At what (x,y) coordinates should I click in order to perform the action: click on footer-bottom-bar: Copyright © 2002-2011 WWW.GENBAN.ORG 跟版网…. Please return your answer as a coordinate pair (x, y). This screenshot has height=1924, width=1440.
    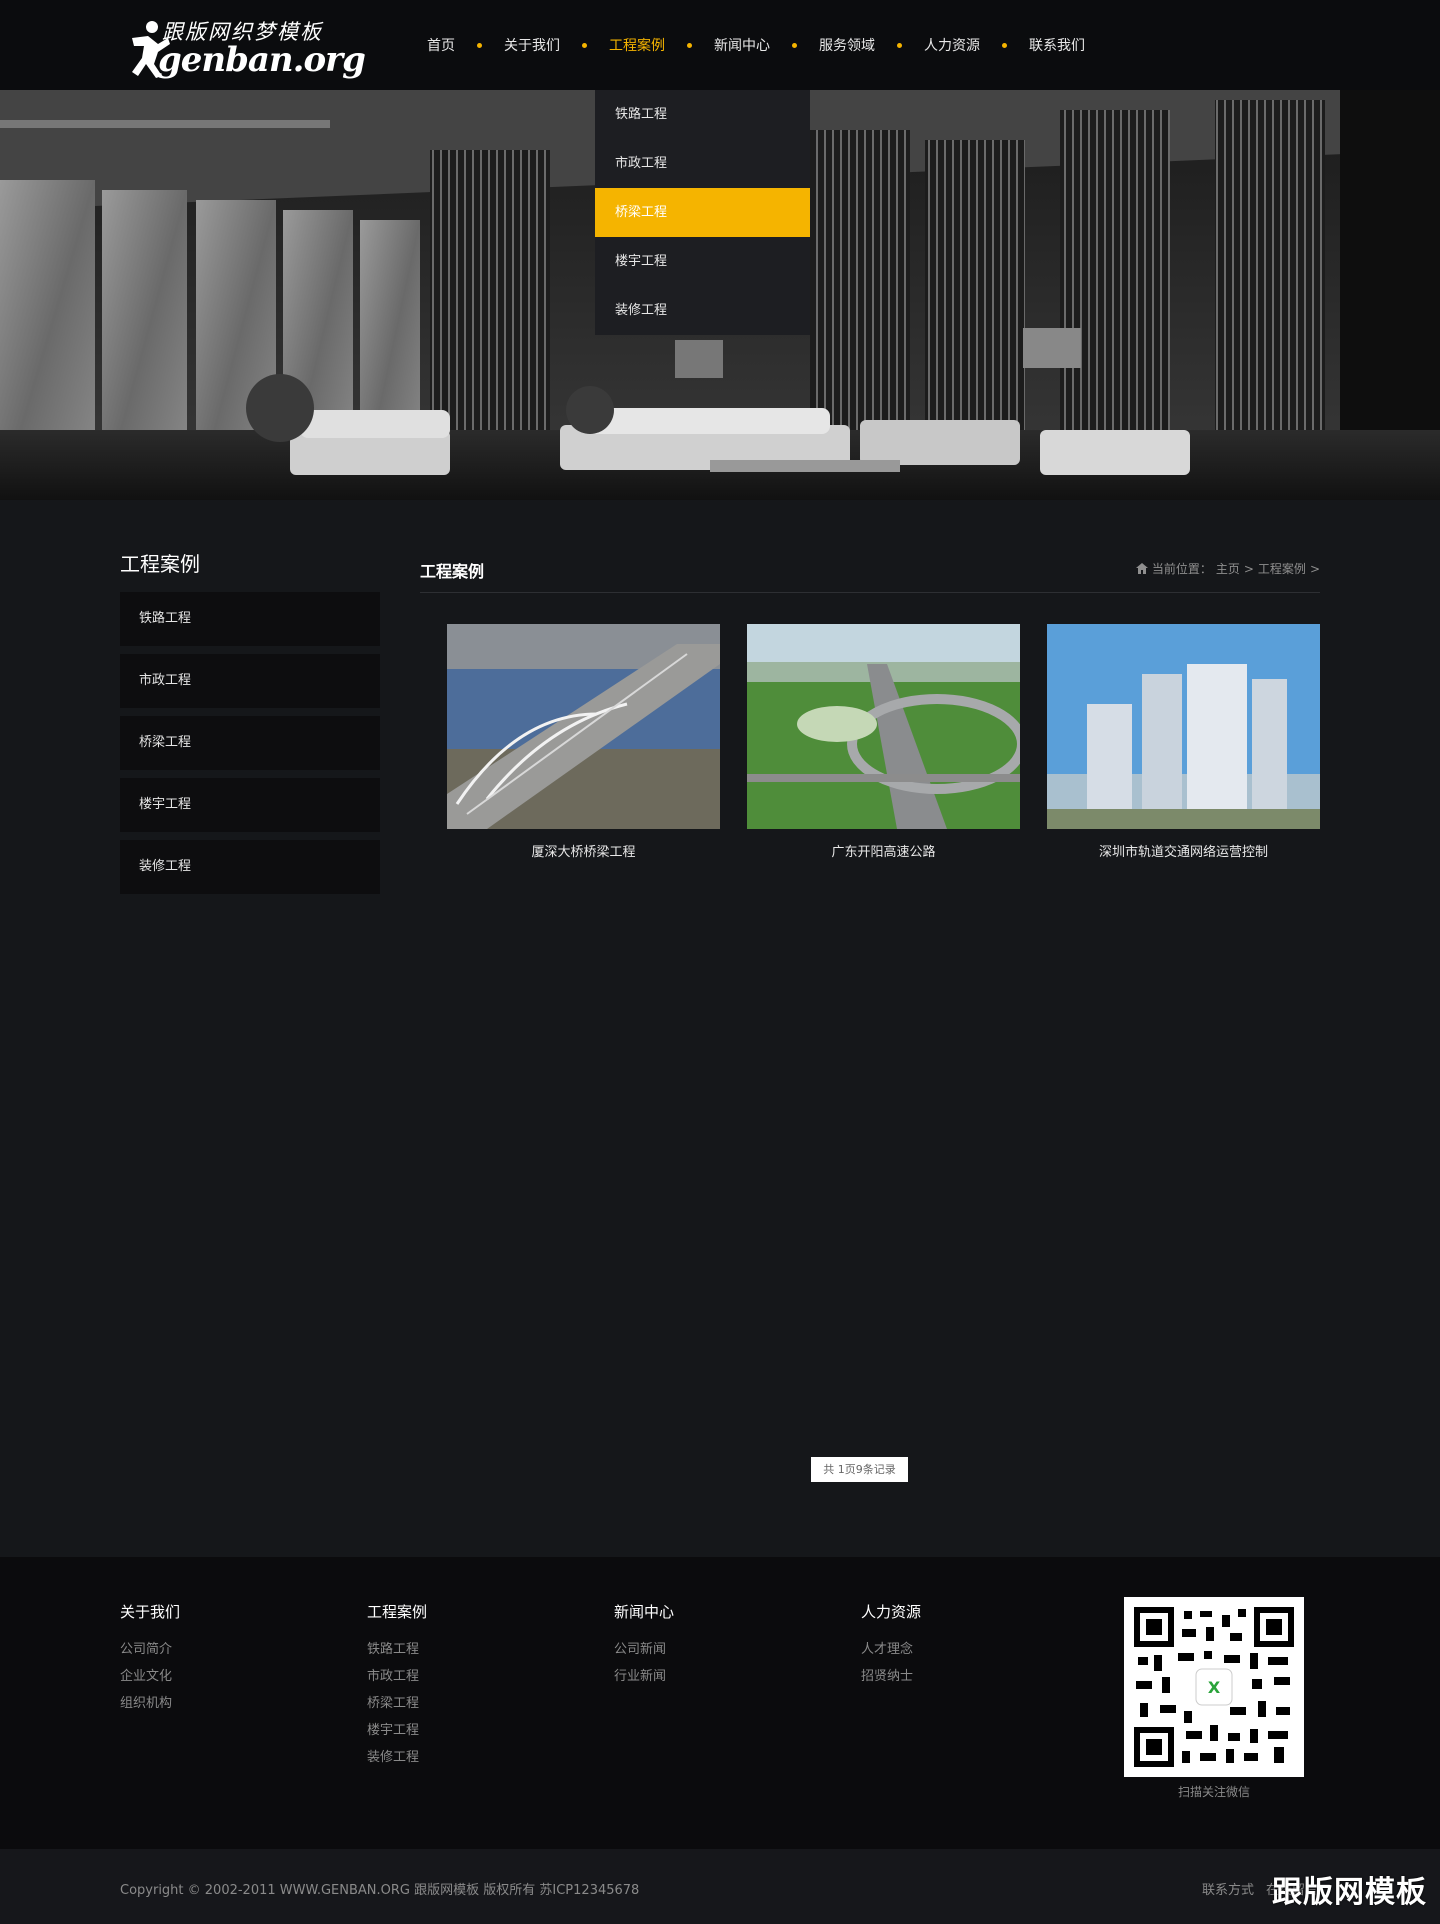
    Looking at the image, I should click on (720, 1886).